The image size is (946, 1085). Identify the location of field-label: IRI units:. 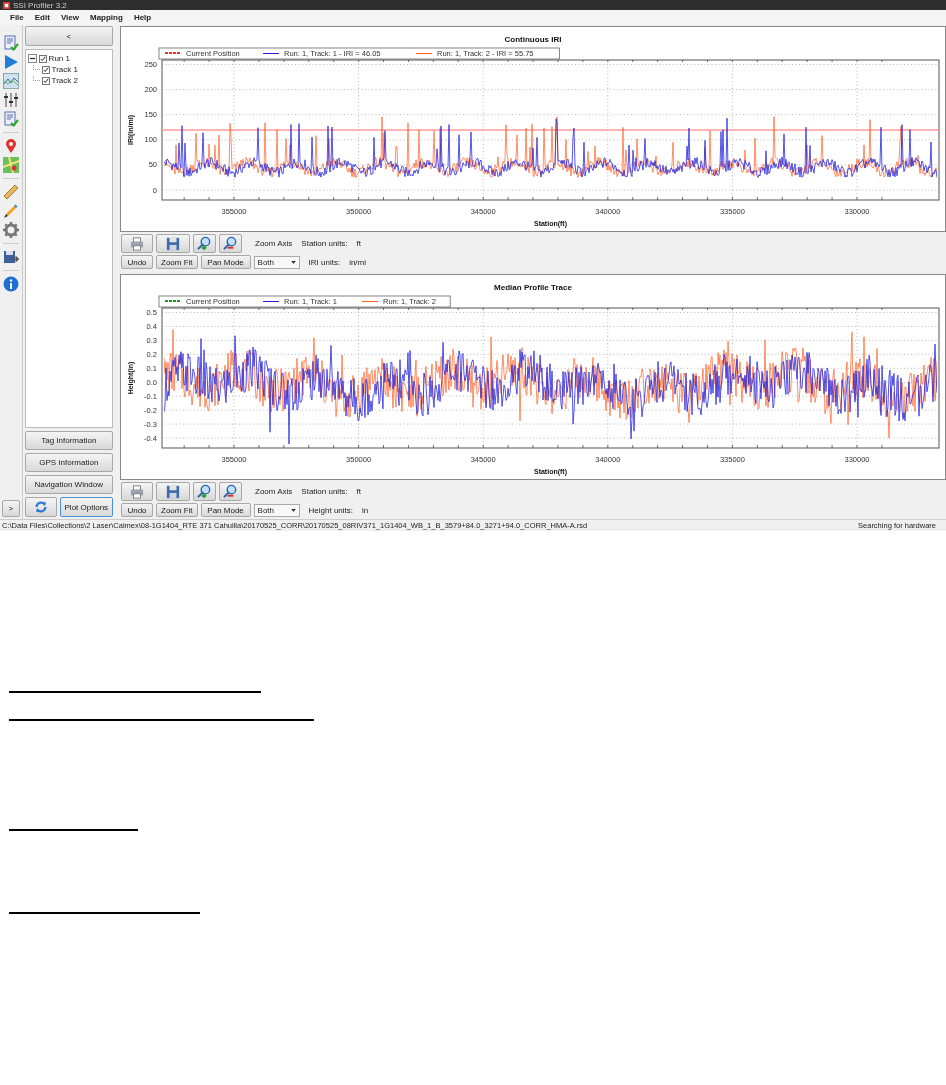
(324, 262).